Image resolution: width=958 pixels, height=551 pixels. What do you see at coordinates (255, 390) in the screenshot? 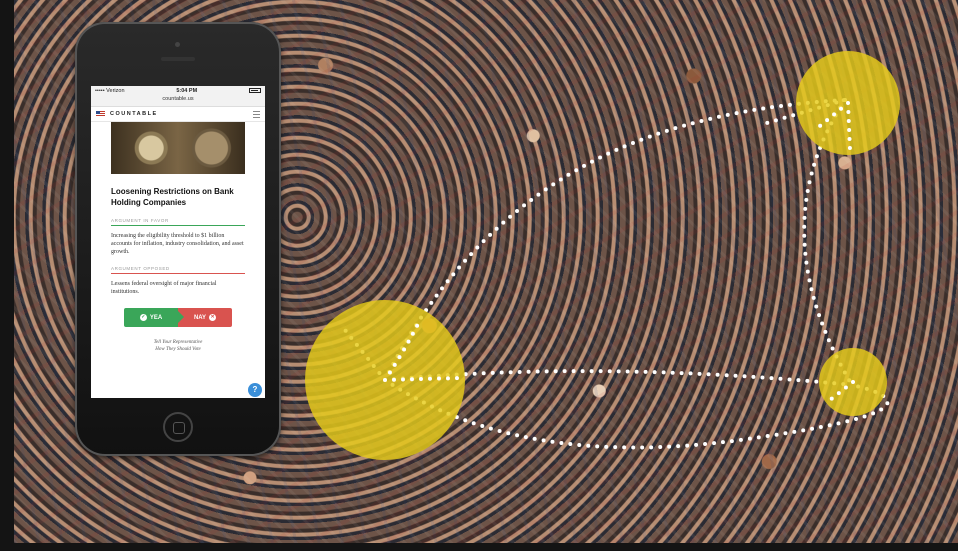
I see `help-button: ?` at bounding box center [255, 390].